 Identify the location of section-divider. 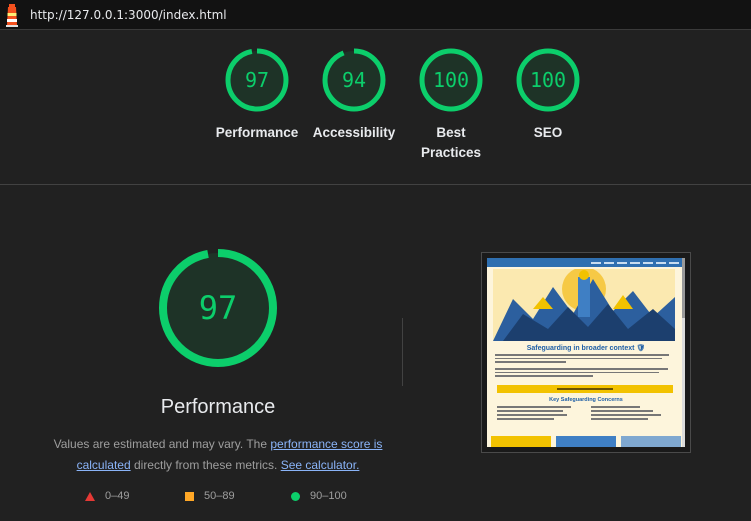
(375, 184).